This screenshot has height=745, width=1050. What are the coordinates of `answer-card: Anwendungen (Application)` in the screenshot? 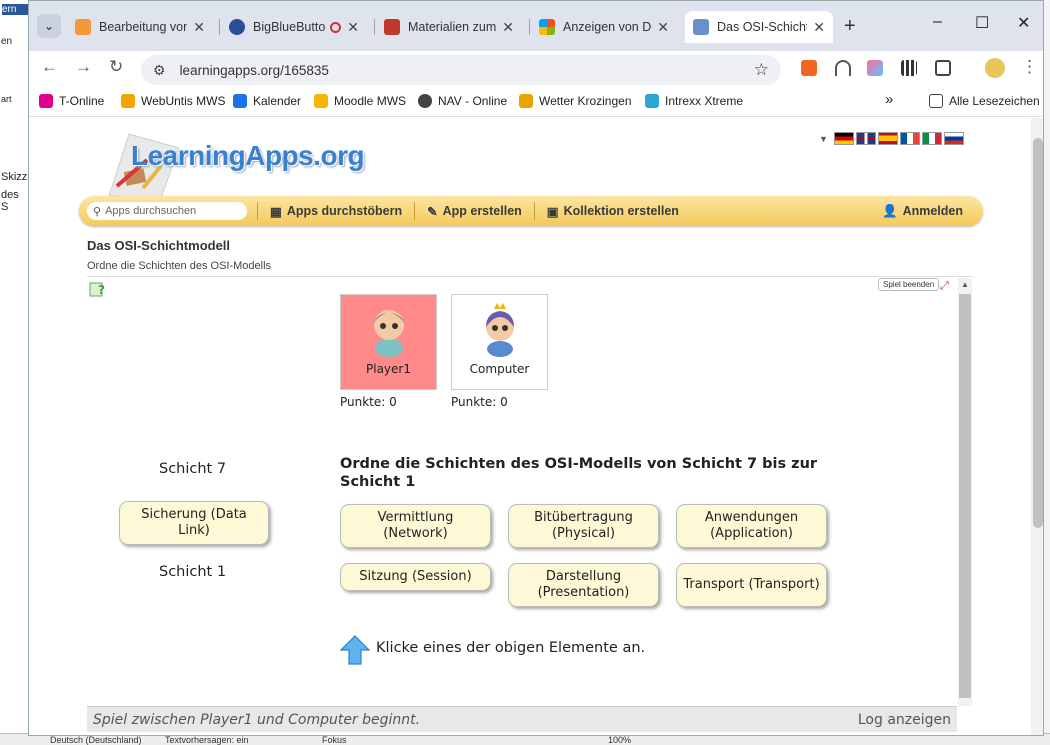 It's located at (751, 526).